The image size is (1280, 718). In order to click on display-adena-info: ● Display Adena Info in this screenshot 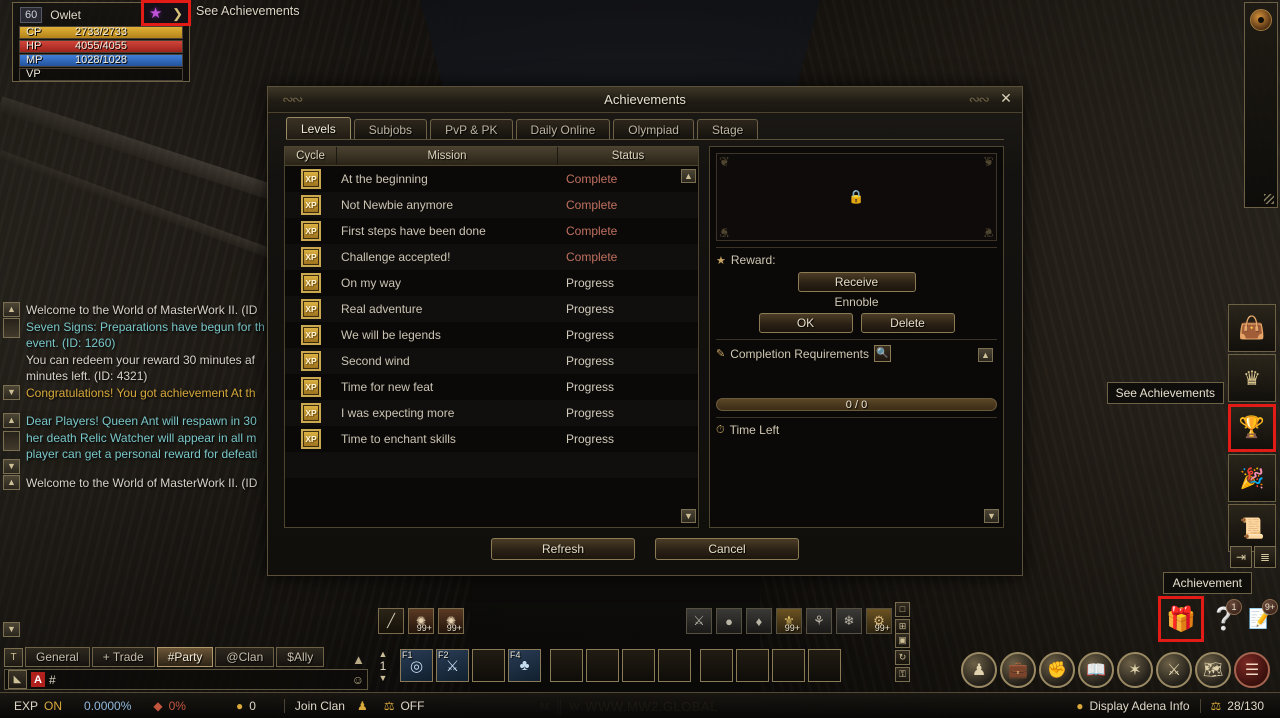, I will do `click(1132, 706)`.